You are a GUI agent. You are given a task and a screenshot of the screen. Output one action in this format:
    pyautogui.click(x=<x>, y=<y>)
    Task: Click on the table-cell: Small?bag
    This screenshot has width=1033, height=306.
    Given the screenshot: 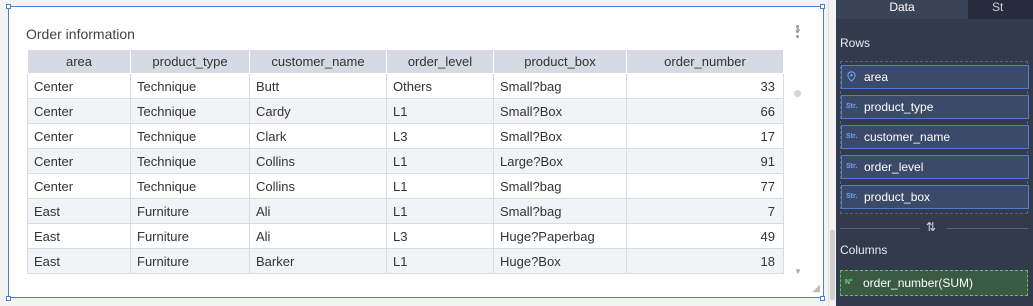 What is the action you would take?
    pyautogui.click(x=560, y=186)
    